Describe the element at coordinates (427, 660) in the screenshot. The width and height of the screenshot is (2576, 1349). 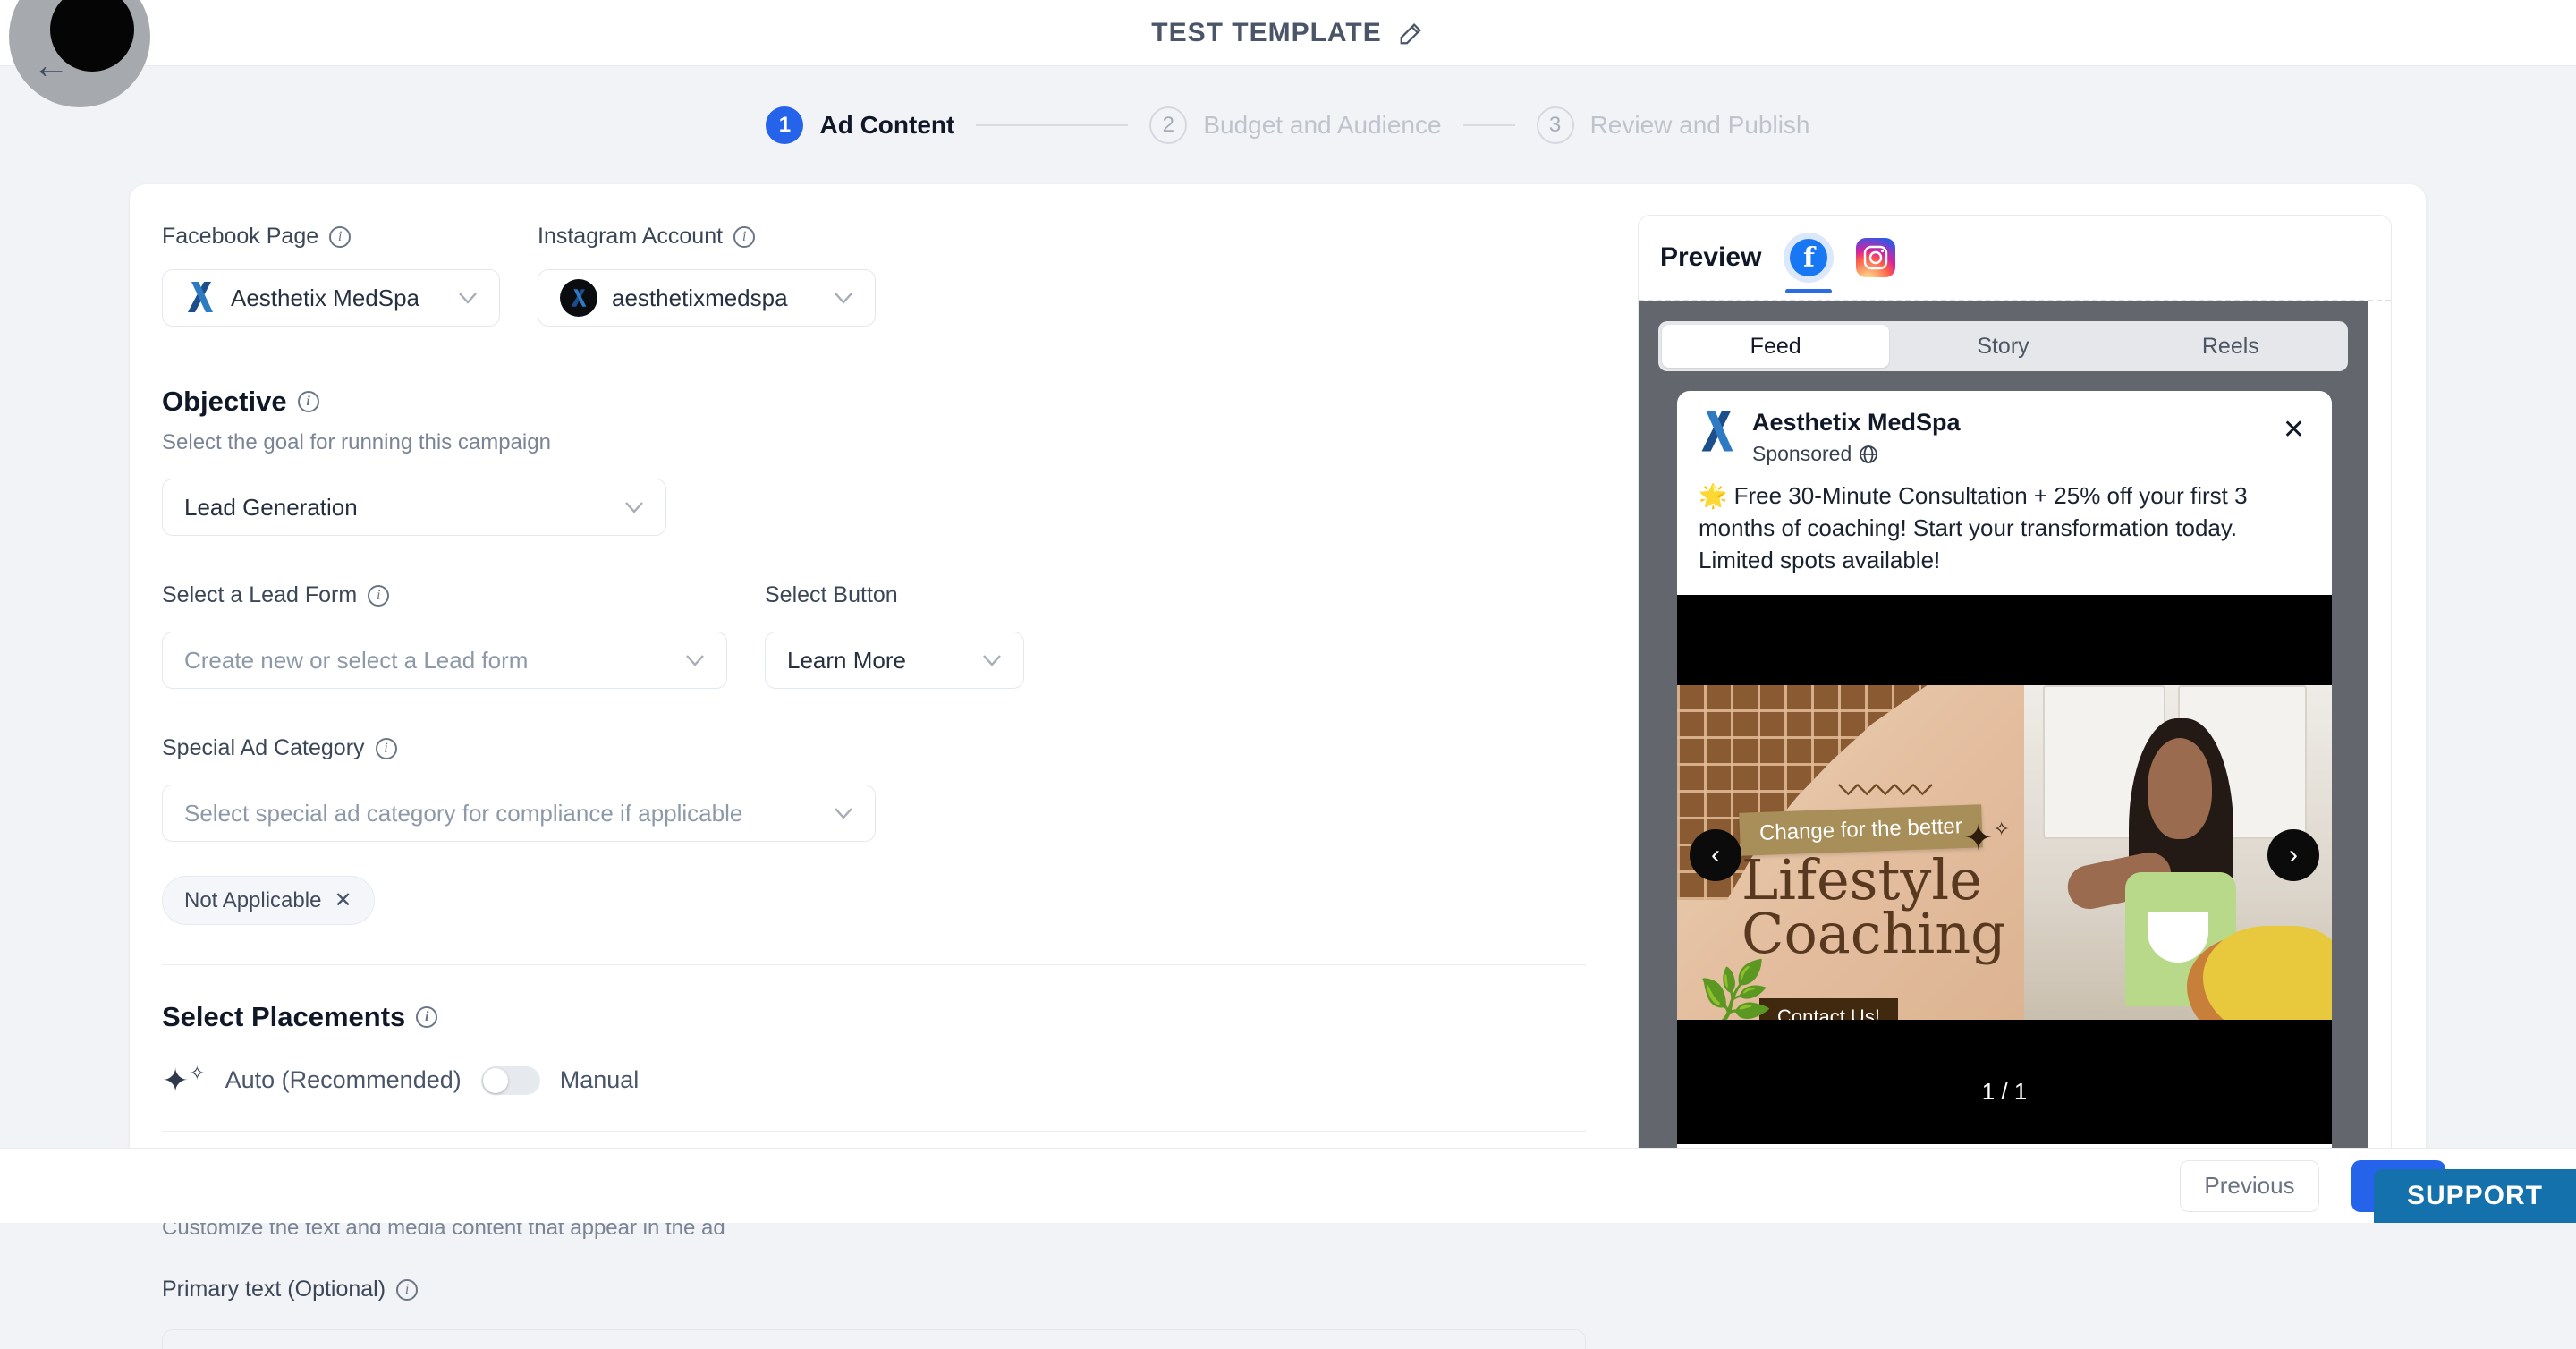
I see `lead-form-placeholder: Create new or select a Lead form` at that location.